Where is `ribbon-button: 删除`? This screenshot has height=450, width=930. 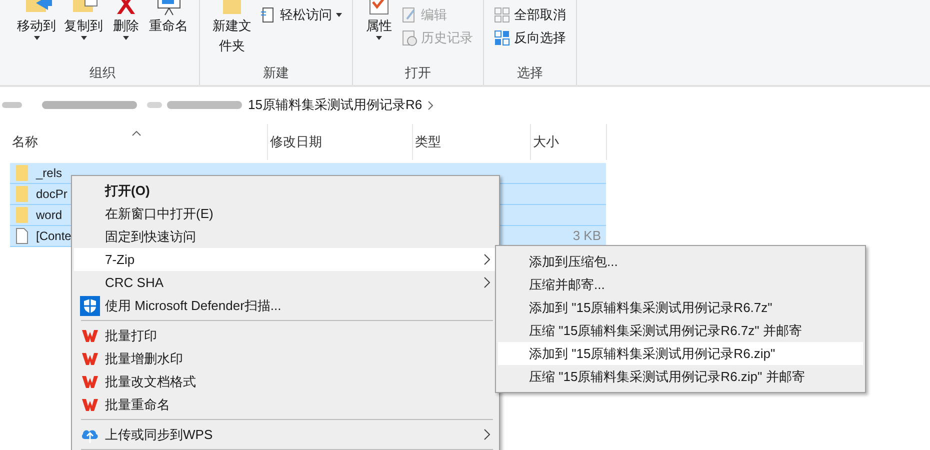
ribbon-button: 删除 is located at coordinates (126, 32).